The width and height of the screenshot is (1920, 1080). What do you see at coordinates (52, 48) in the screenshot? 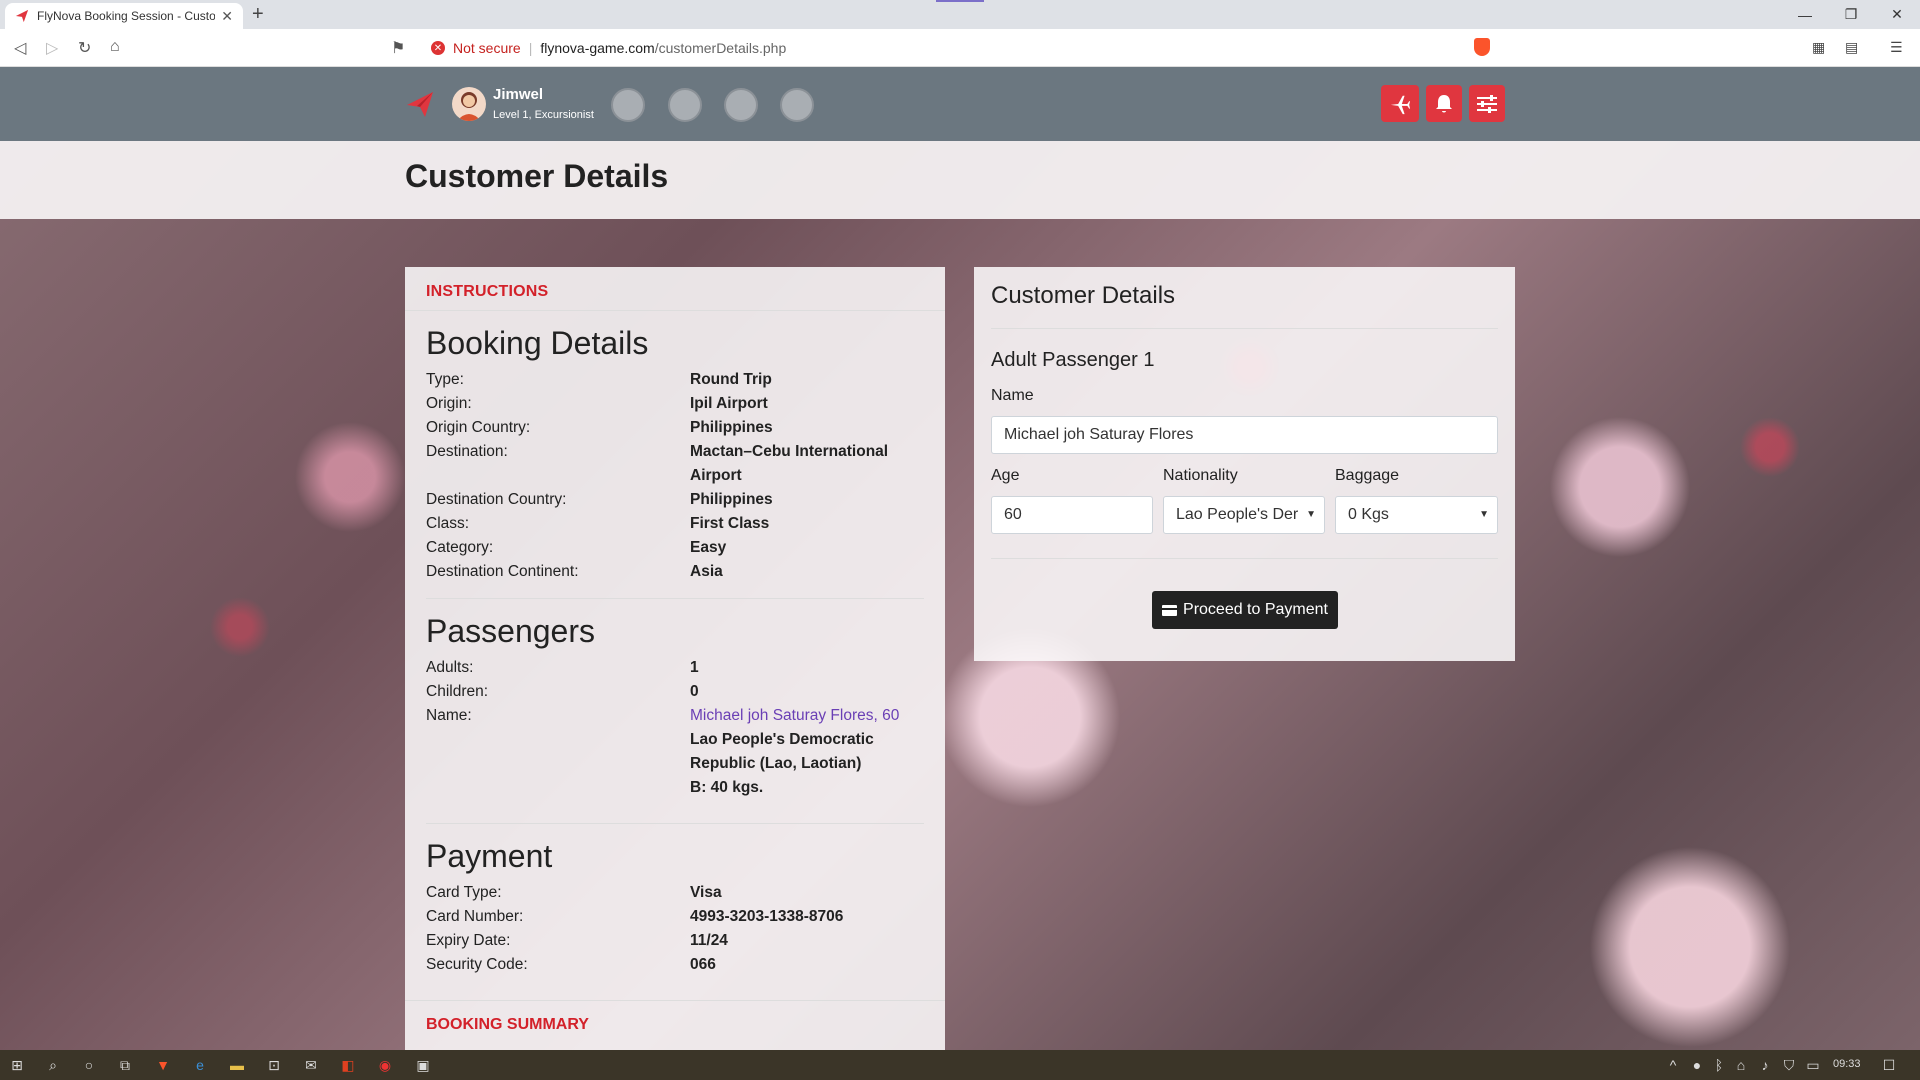
I see `forward-icon: ▷` at bounding box center [52, 48].